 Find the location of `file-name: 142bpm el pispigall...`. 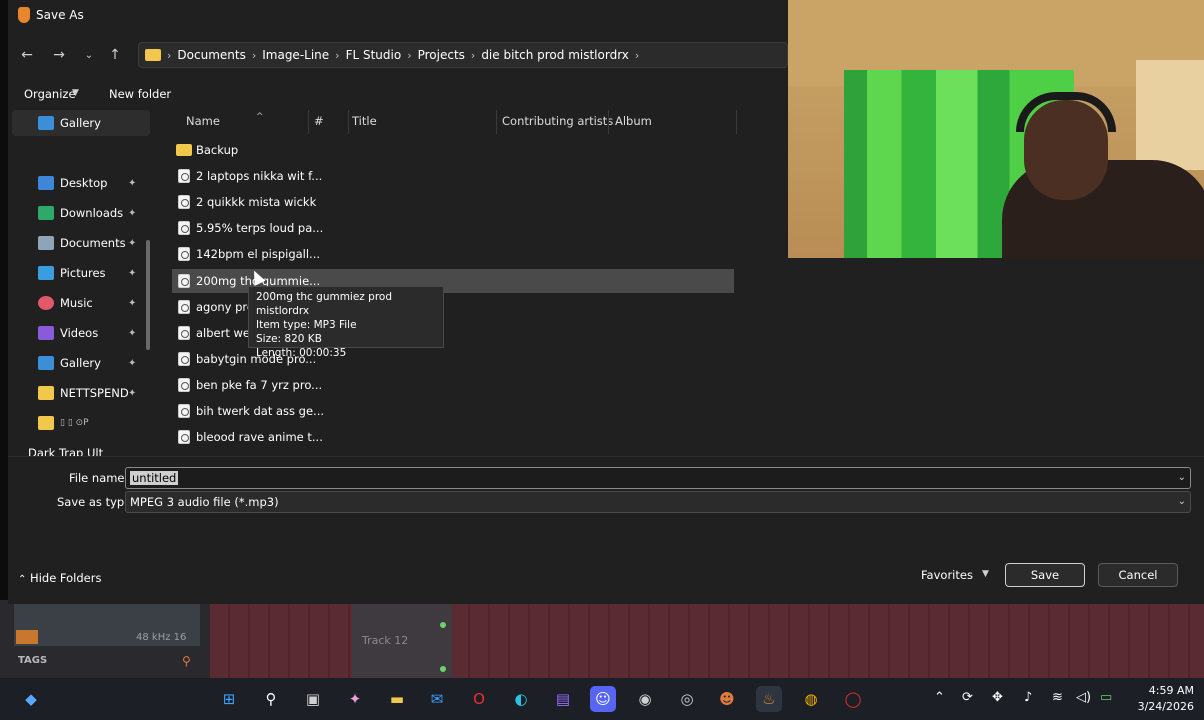

file-name: 142bpm el pispigall... is located at coordinates (258, 254).